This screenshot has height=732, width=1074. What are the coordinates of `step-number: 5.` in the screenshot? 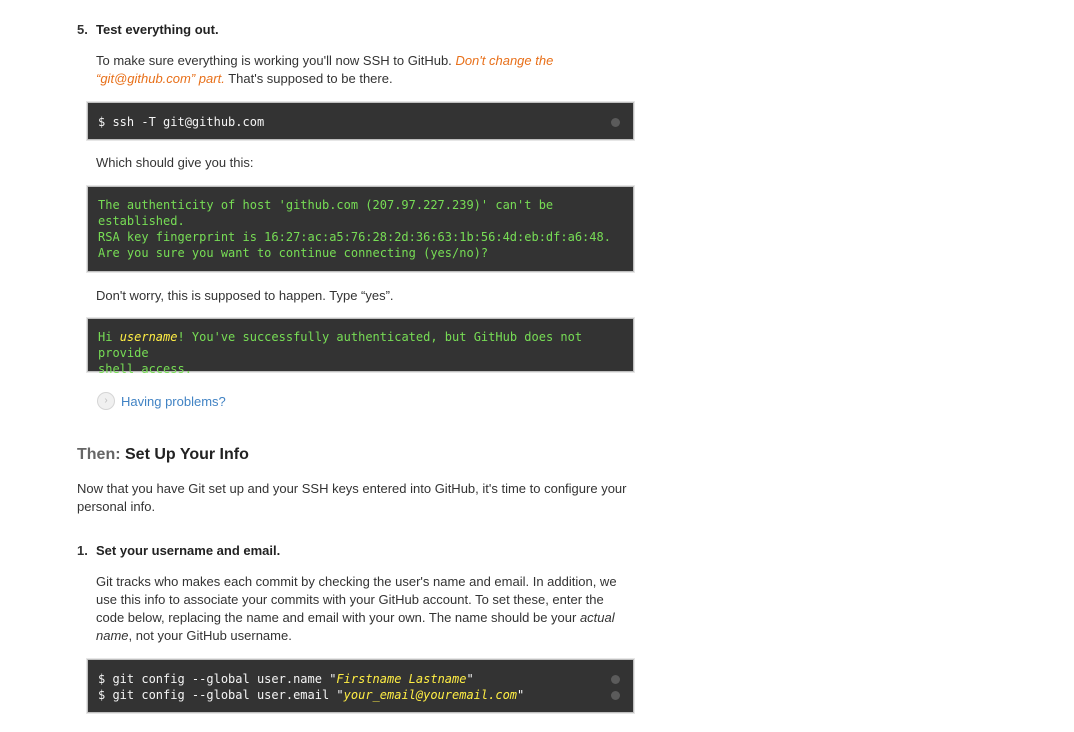 It's located at (82, 29).